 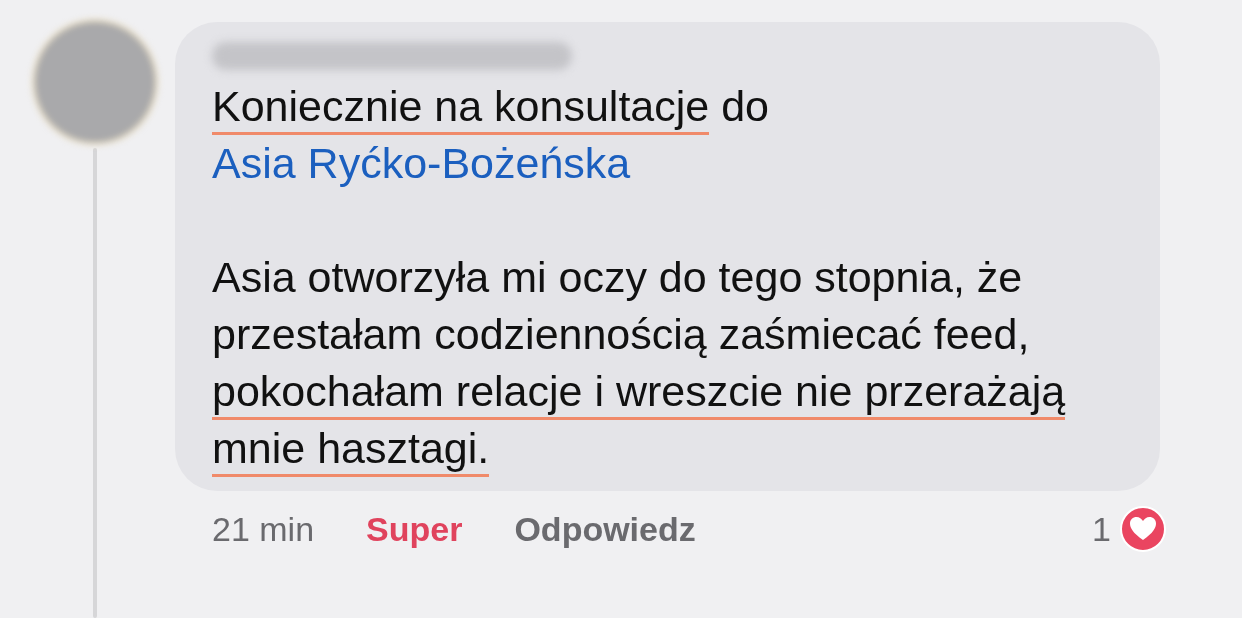 What do you see at coordinates (605, 529) in the screenshot?
I see `reply-link: Odpowiedz` at bounding box center [605, 529].